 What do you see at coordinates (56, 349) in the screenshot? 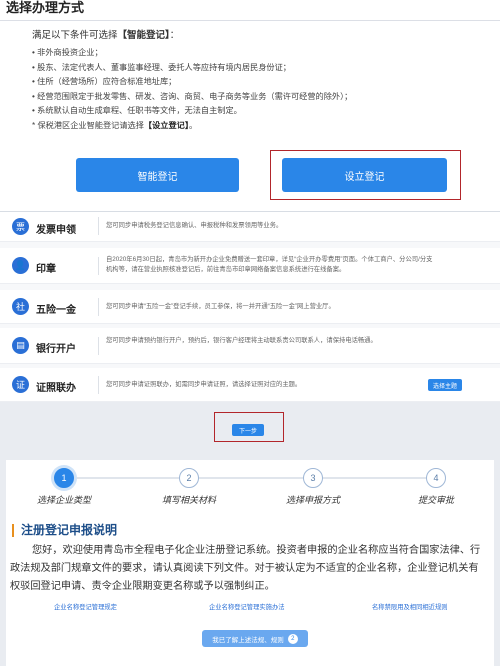
I see `service-name: 银行开户` at bounding box center [56, 349].